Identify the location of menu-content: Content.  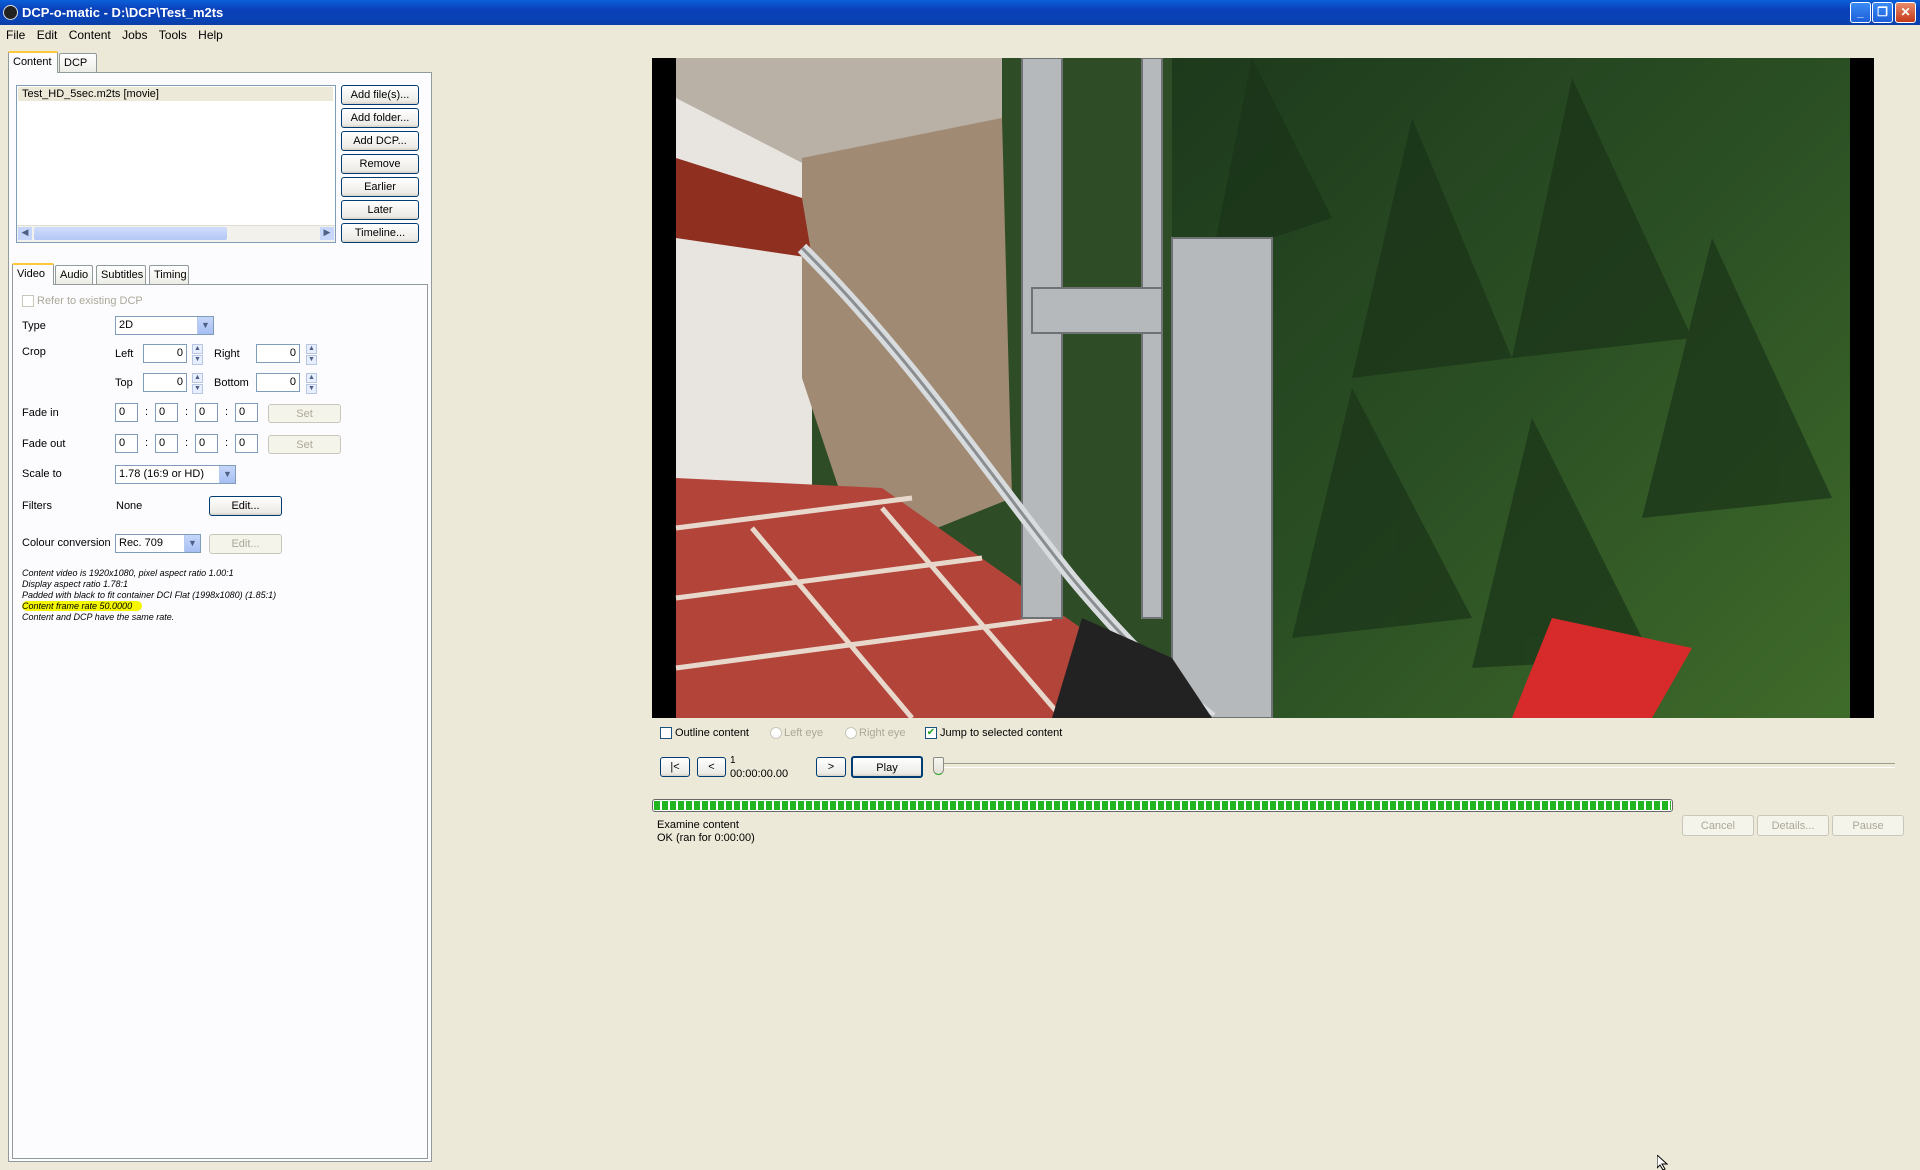
(90, 34).